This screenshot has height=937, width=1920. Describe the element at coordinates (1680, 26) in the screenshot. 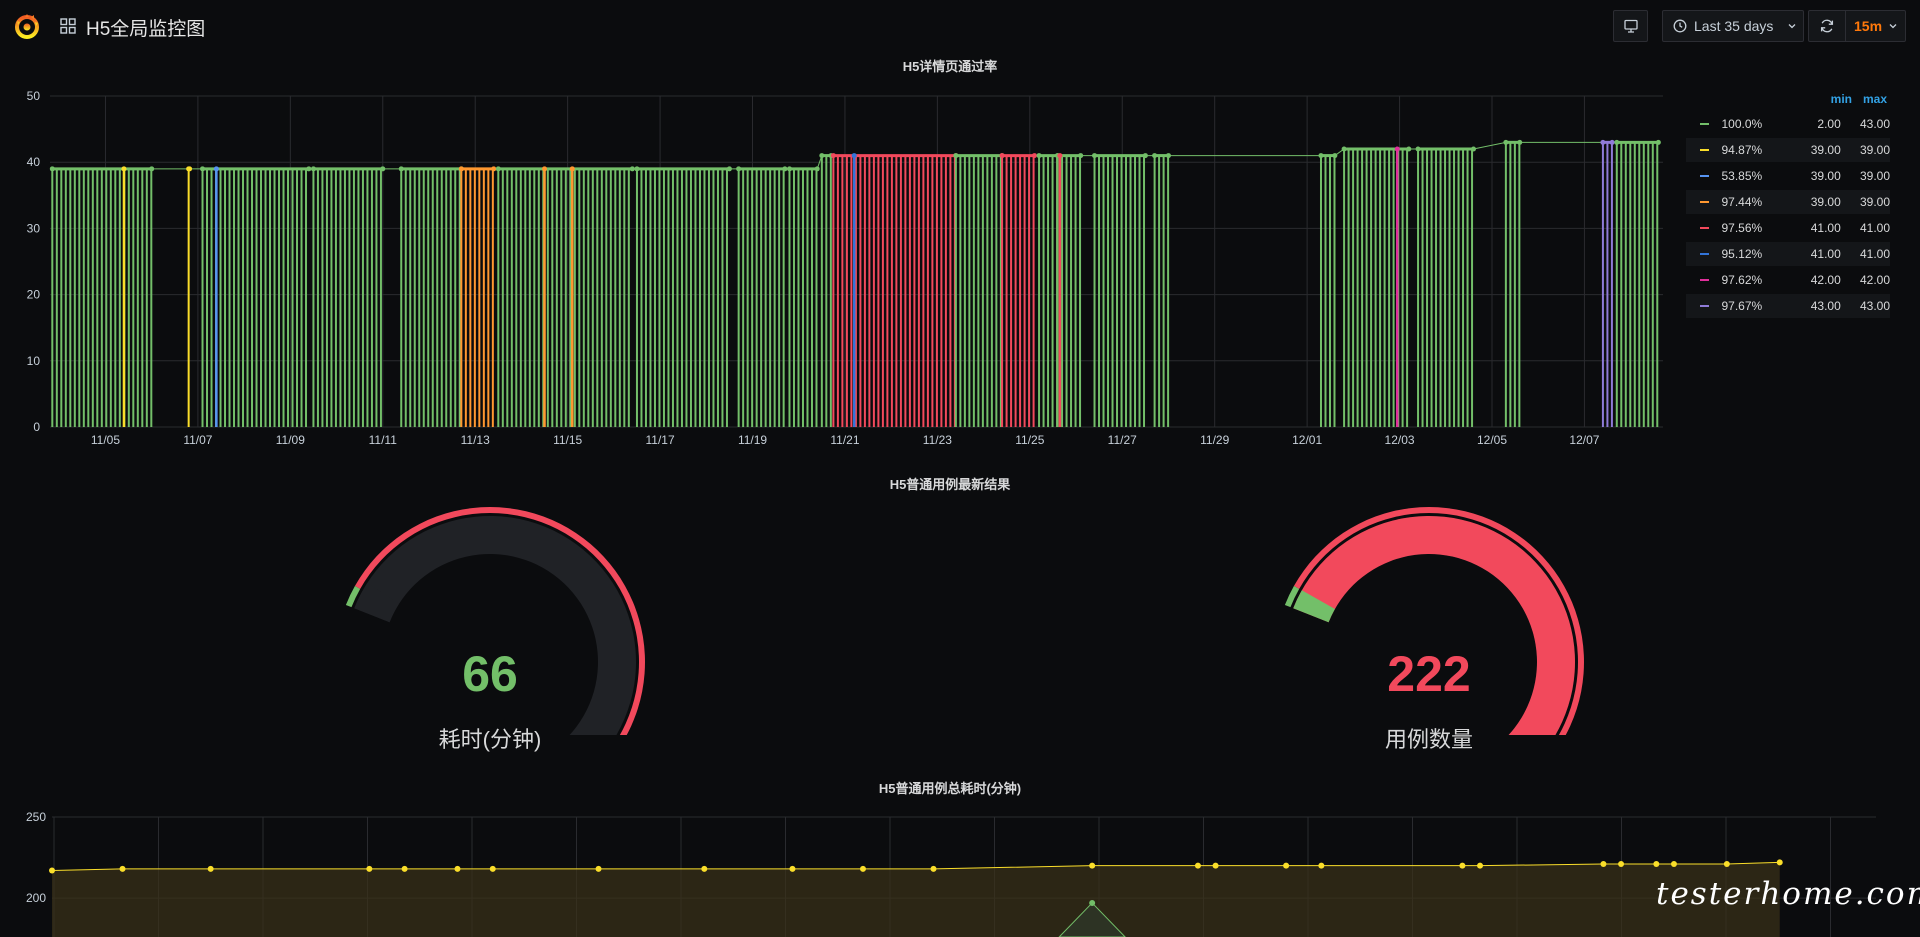

I see `clock-icon` at that location.